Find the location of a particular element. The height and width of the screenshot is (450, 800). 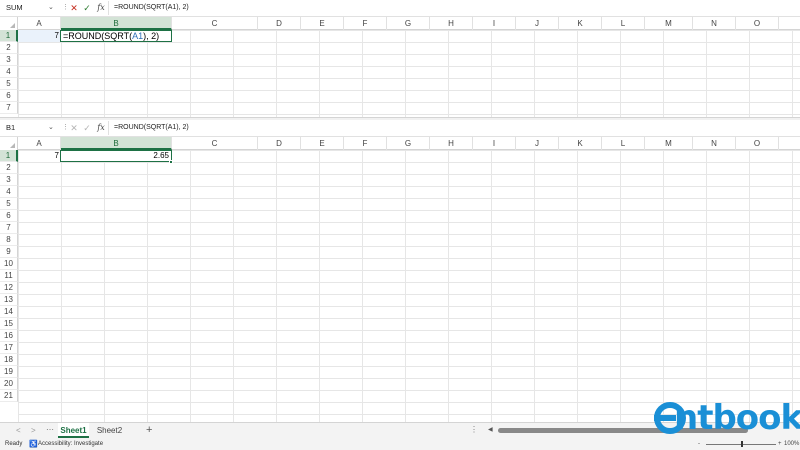

row-header-10: 10 is located at coordinates (9, 264).